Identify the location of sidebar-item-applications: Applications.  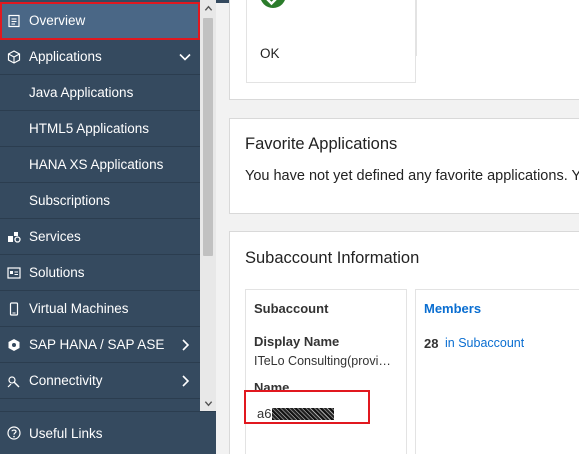
(100, 57).